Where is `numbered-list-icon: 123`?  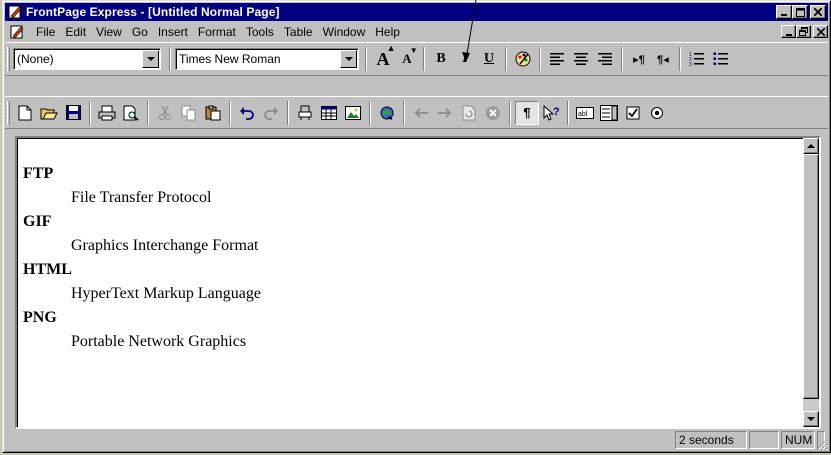
numbered-list-icon: 123 is located at coordinates (696, 59).